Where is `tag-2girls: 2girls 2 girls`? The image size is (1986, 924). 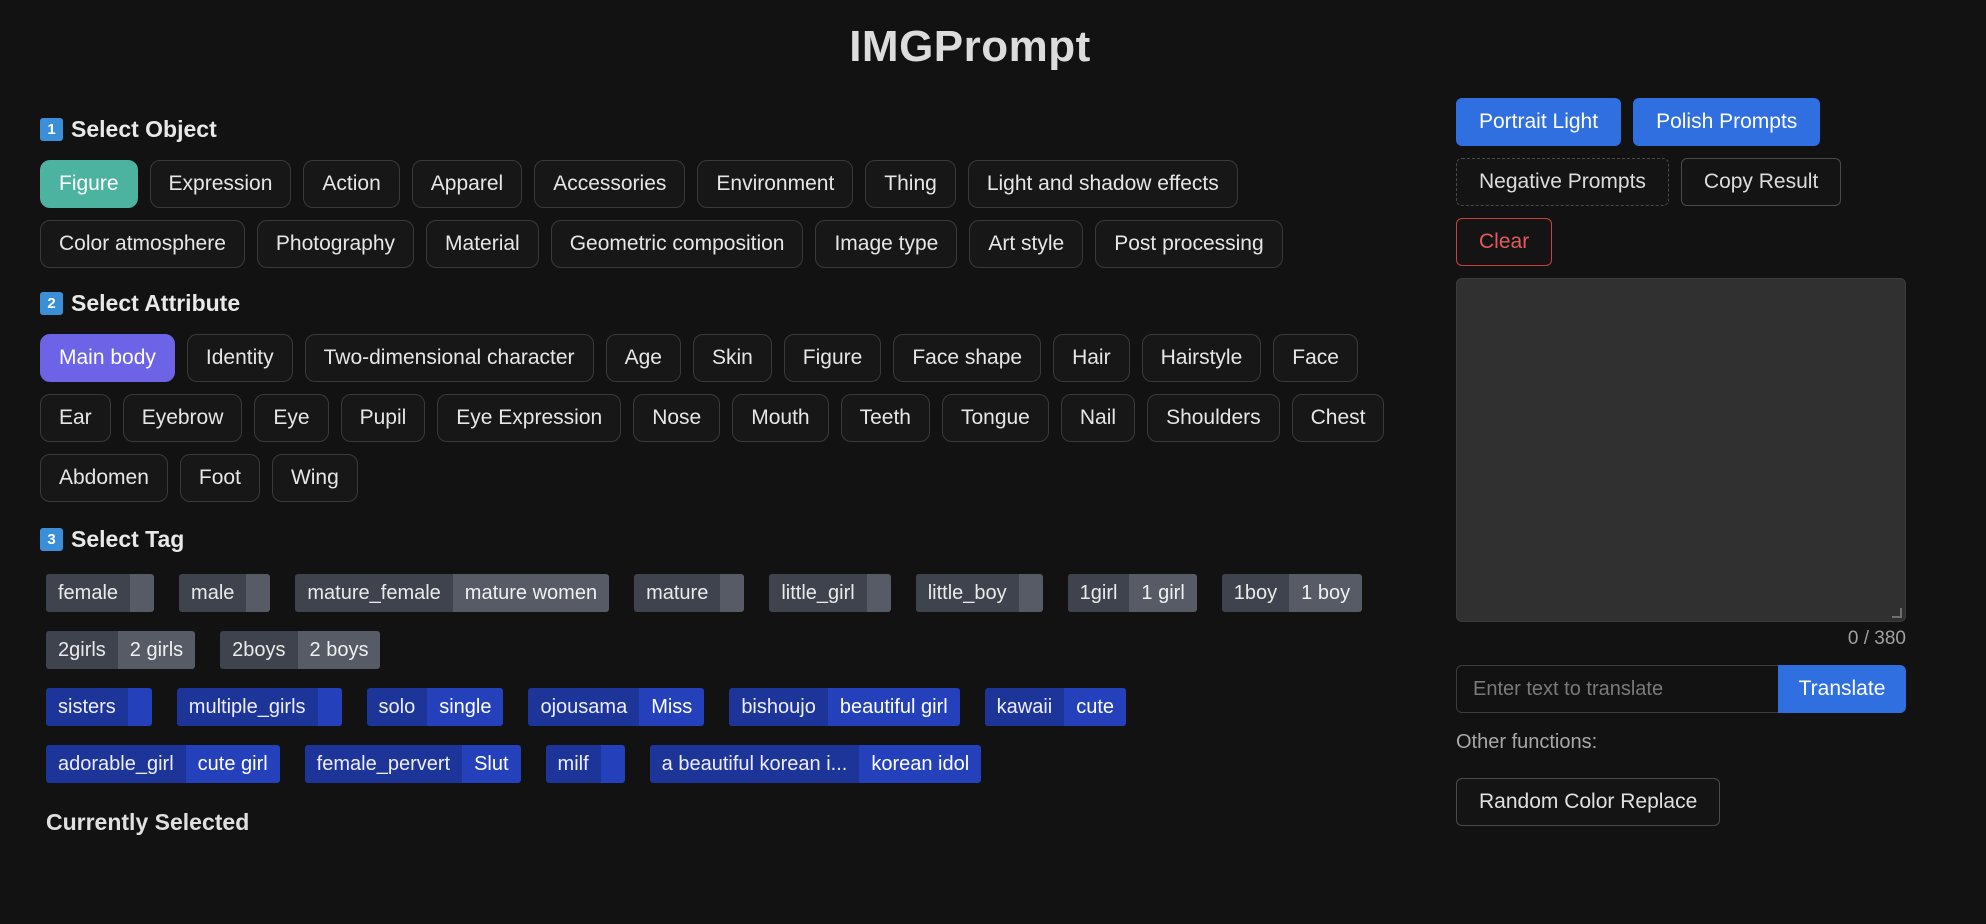
tag-2girls: 2girls 2 girls is located at coordinates (121, 650).